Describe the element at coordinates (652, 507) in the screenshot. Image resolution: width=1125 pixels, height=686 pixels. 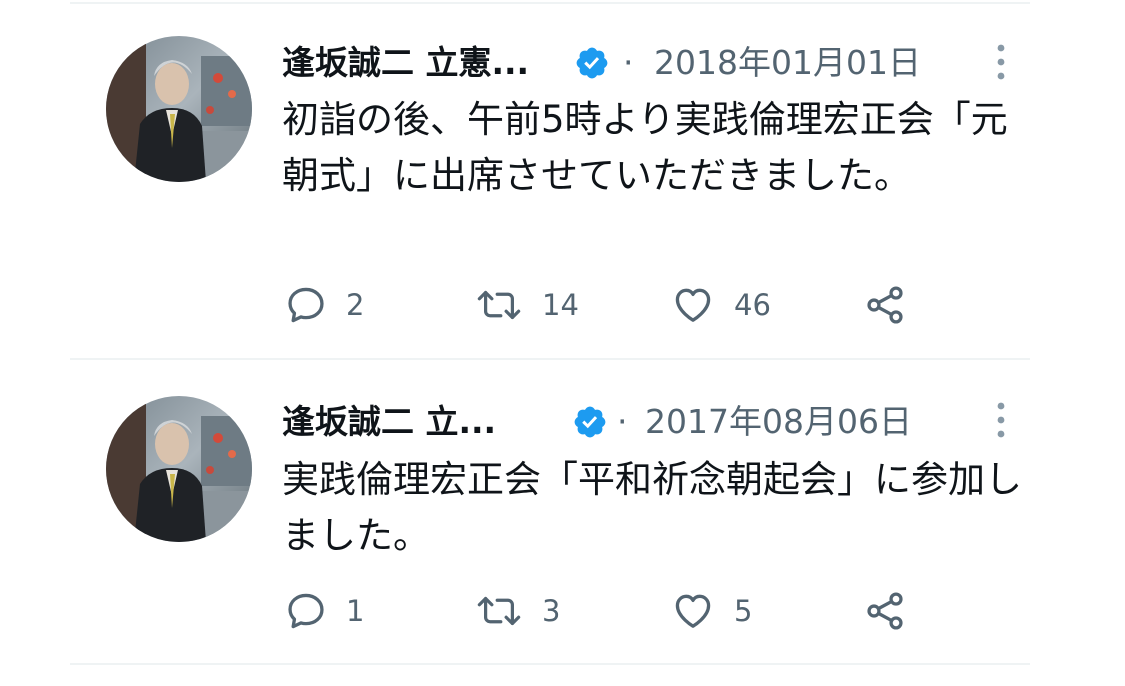
I see `tweet-text: 実践倫理宏正会「平和祈念朝起会」に参加しました。` at that location.